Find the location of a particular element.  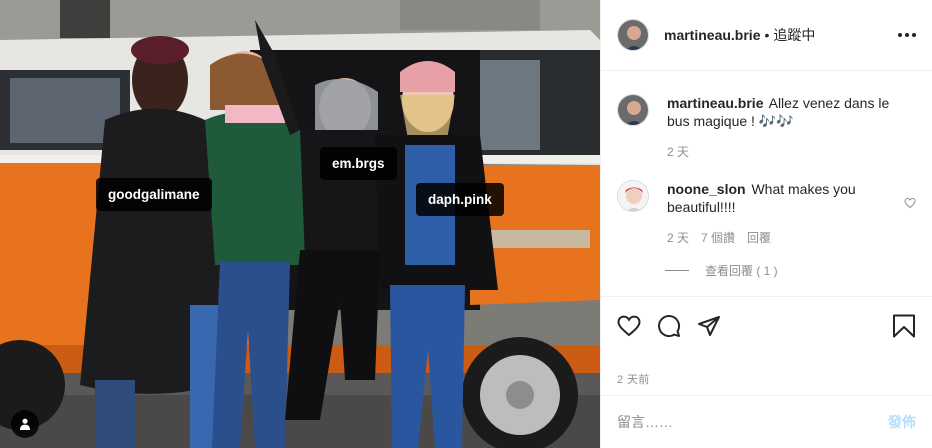

comment-button is located at coordinates (669, 326).